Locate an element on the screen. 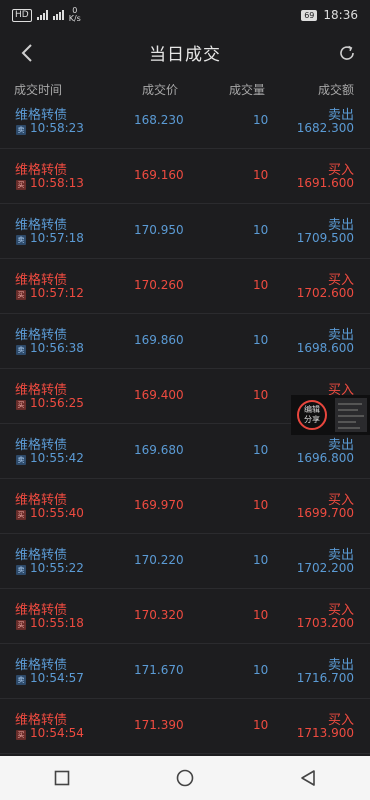 This screenshot has height=800, width=370. trade-row: 维格转债 卖 10:54:57 171.670 10 卖出 1716.700 is located at coordinates (185, 671).